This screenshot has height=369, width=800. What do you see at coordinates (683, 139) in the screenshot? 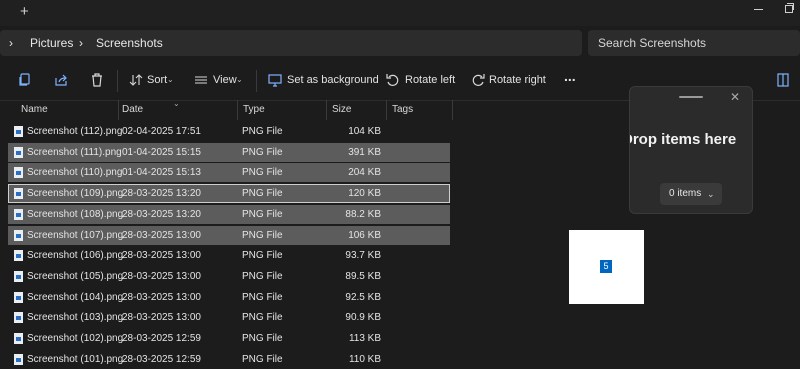
I see `drop-items-title: Drop items here` at bounding box center [683, 139].